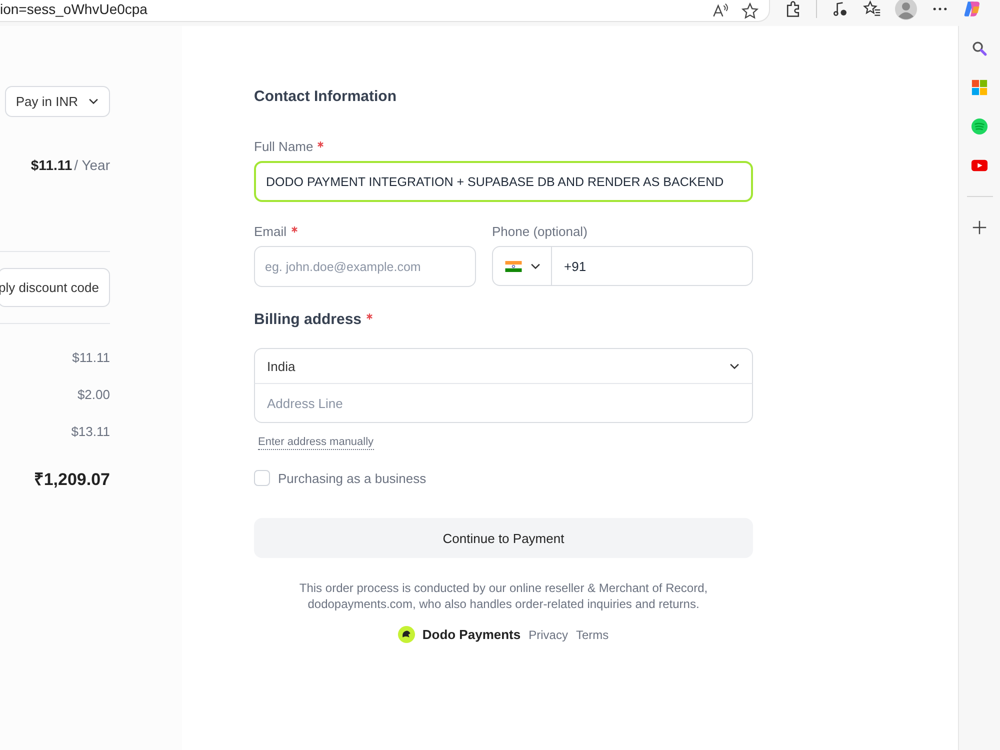 The image size is (1000, 750). Describe the element at coordinates (720, 11) in the screenshot. I see `read-aloud-icon` at that location.